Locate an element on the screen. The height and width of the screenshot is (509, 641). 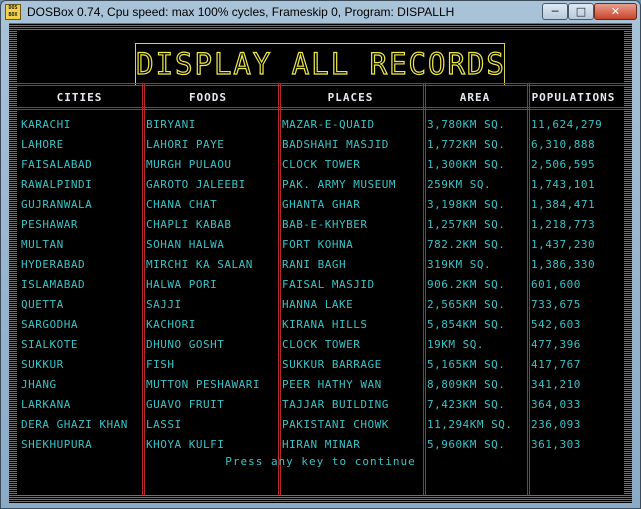
table-cell-places: BADSHAHI MASJID is located at coordinates (335, 144).